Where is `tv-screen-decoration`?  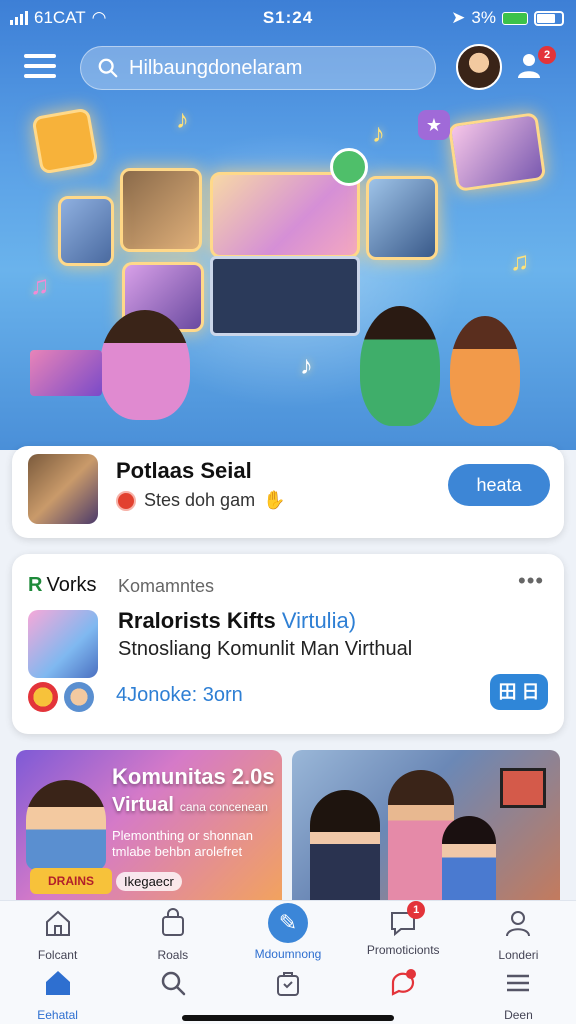 tv-screen-decoration is located at coordinates (497, 152).